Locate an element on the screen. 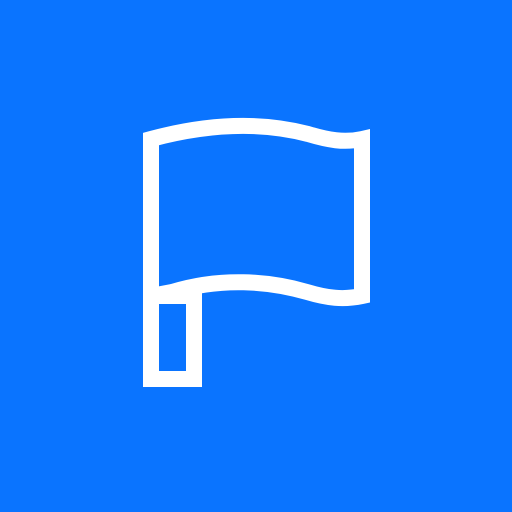 The height and width of the screenshot is (512, 512). flag-pole is located at coordinates (172, 337).